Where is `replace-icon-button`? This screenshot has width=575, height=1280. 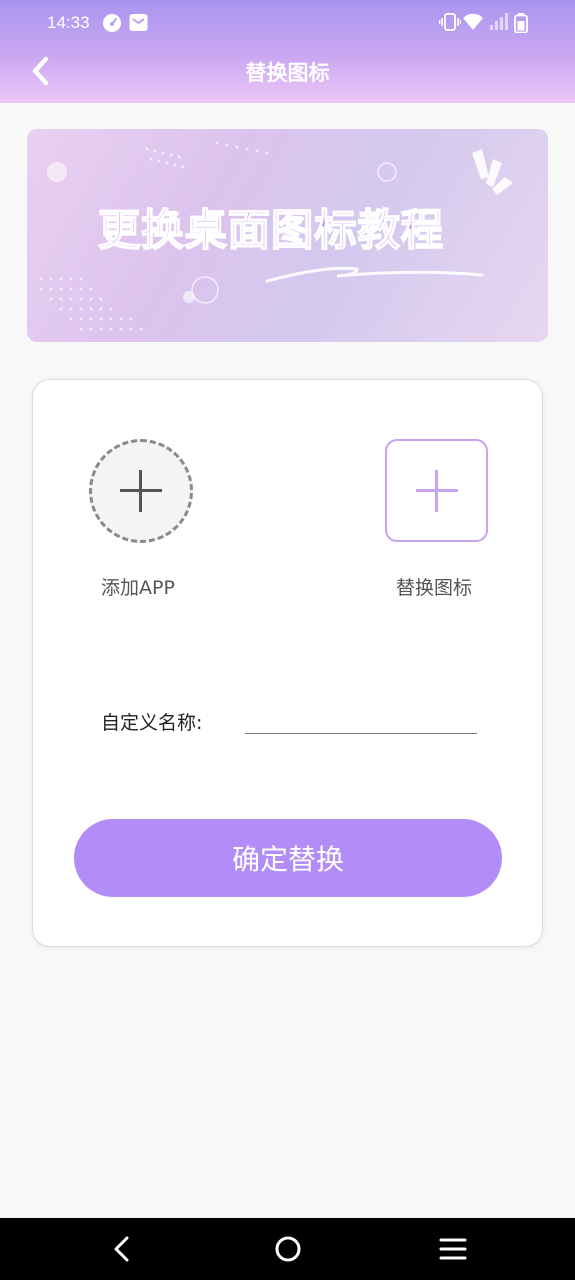
replace-icon-button is located at coordinates (436, 490).